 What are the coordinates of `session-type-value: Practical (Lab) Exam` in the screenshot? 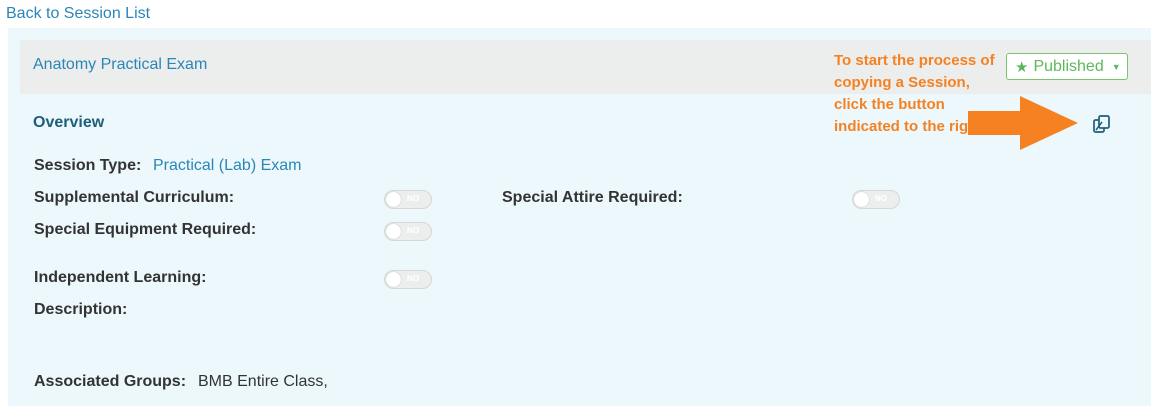 It's located at (227, 166).